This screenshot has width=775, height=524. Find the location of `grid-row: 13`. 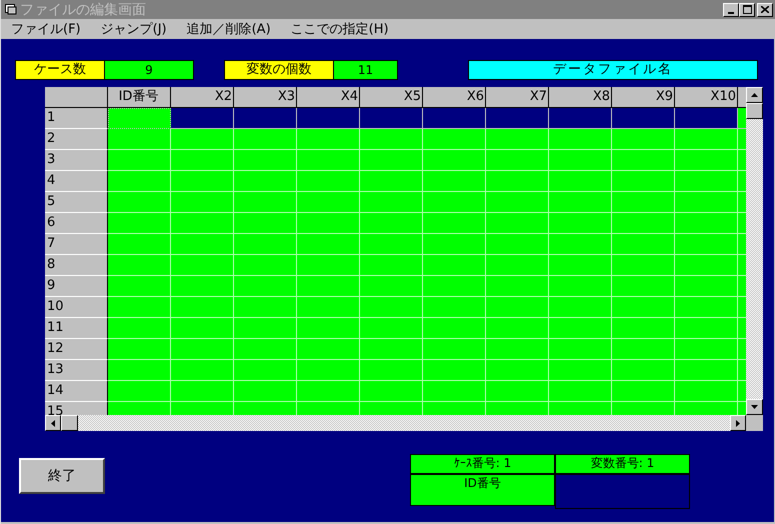

grid-row: 13 is located at coordinates (395, 370).